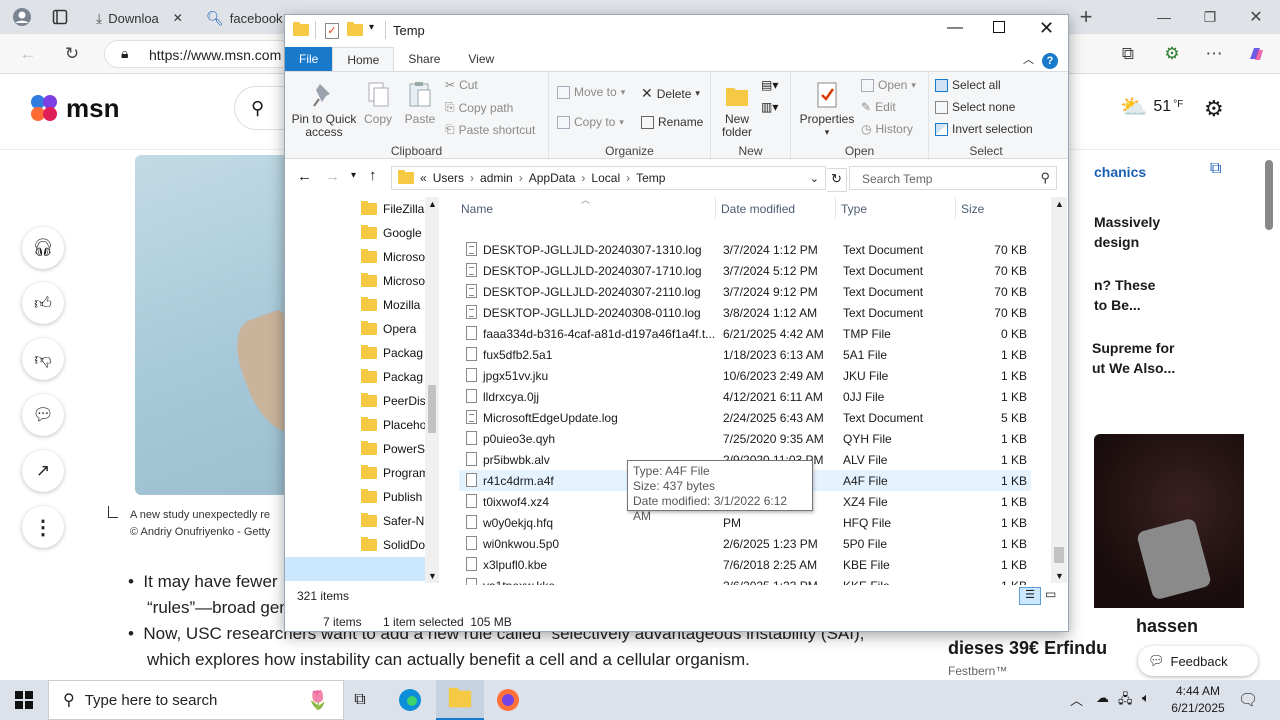 This screenshot has width=1280, height=720. Describe the element at coordinates (1076, 699) in the screenshot. I see `show-hidden-icons-icon: ︿` at that location.